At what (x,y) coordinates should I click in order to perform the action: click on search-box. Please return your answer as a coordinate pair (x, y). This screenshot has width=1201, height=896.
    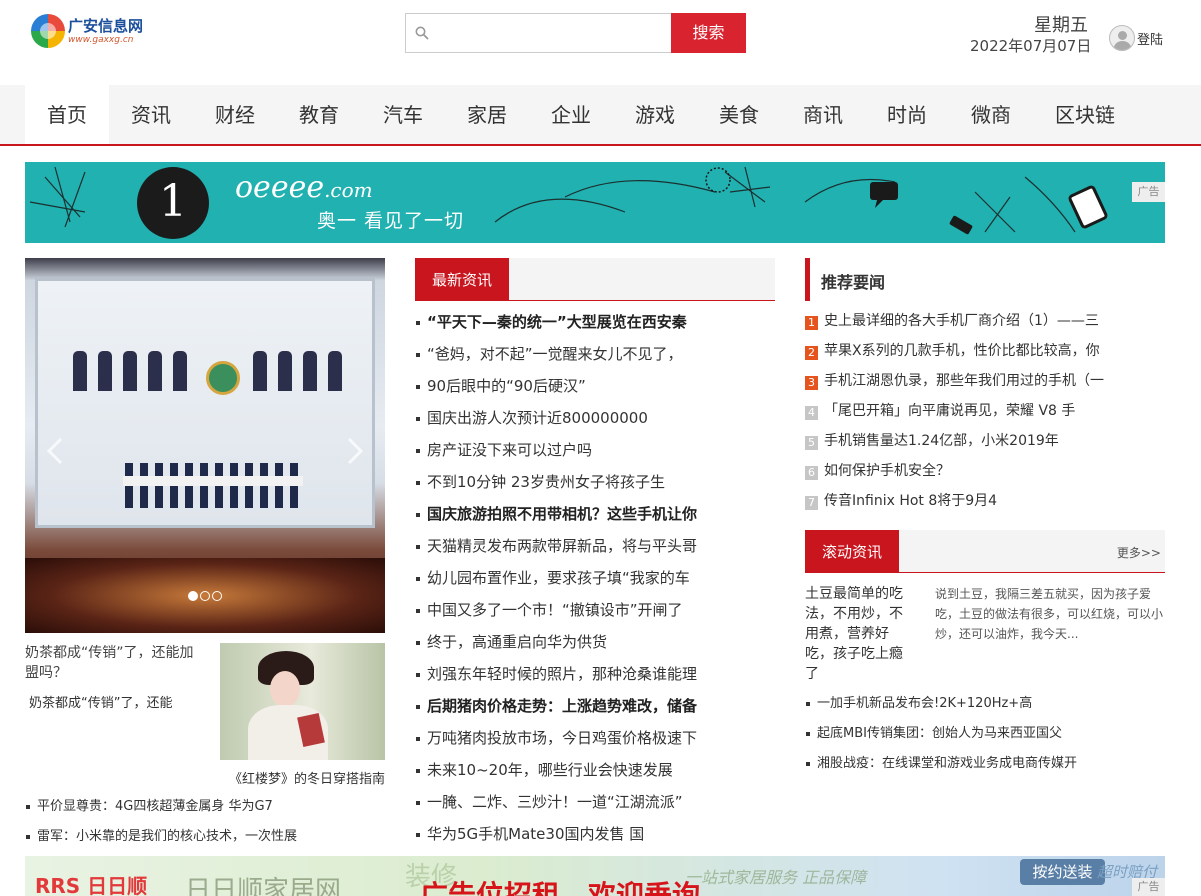
    Looking at the image, I should click on (538, 33).